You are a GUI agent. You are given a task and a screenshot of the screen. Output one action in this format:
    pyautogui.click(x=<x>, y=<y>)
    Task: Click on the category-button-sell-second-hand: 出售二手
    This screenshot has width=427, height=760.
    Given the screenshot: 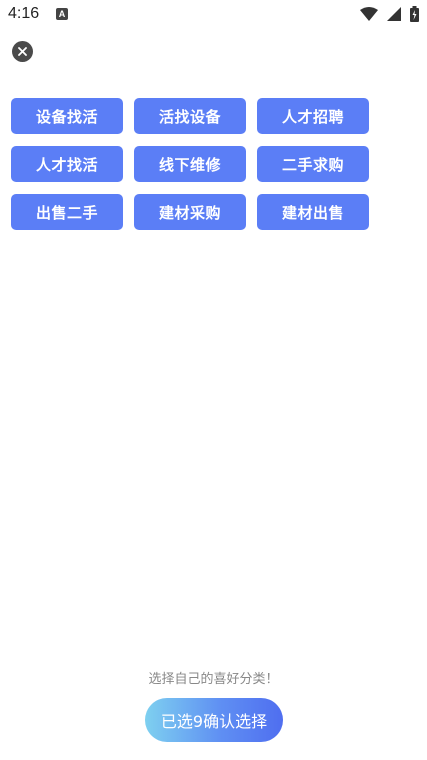 What is the action you would take?
    pyautogui.click(x=67, y=212)
    